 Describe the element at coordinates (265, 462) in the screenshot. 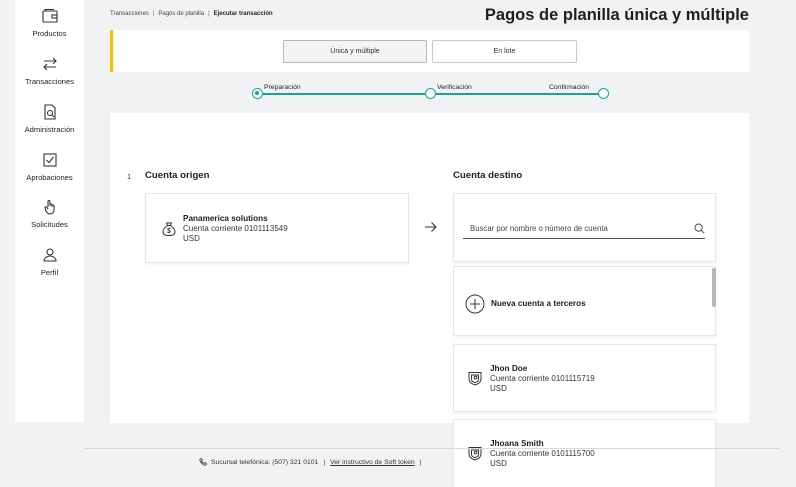

I see `footer-phone-text: Sucursal telefónica: (507) 321 0101` at that location.